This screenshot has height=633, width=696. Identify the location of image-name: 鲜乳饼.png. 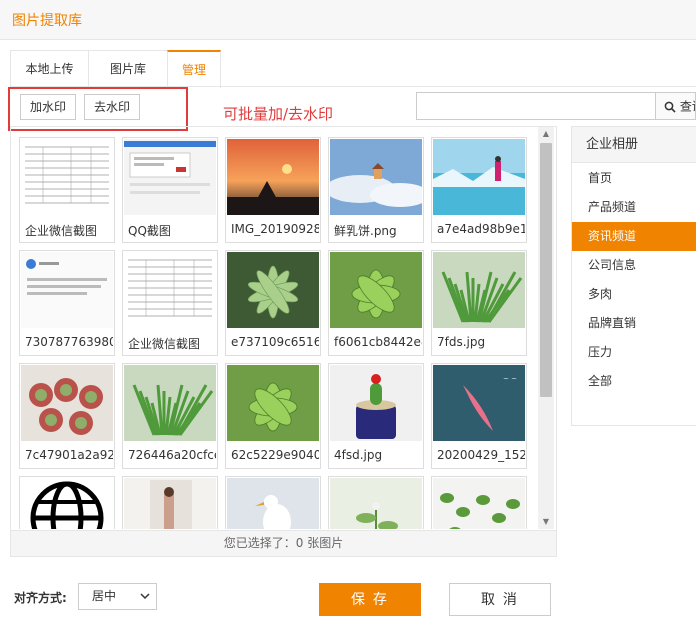
(365, 231).